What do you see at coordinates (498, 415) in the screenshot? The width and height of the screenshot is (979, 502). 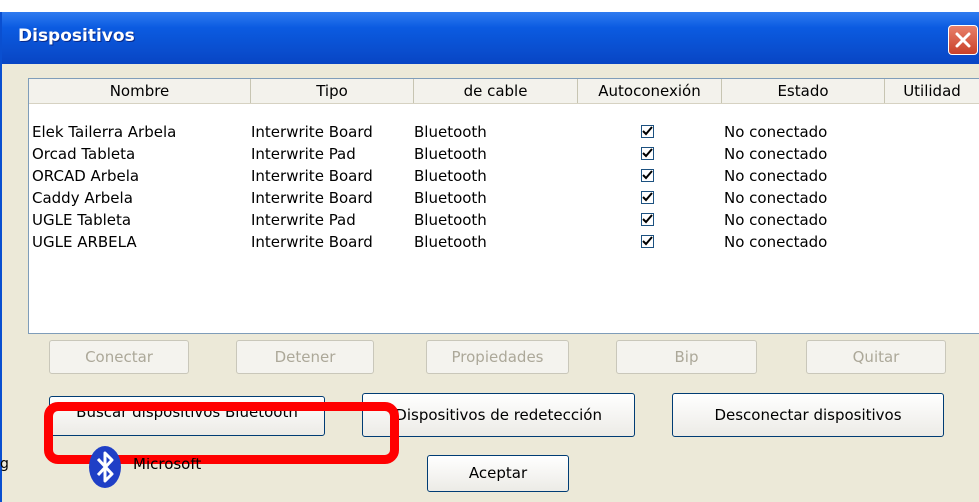 I see `redetect-devices-button: Dispositivos de redetección` at bounding box center [498, 415].